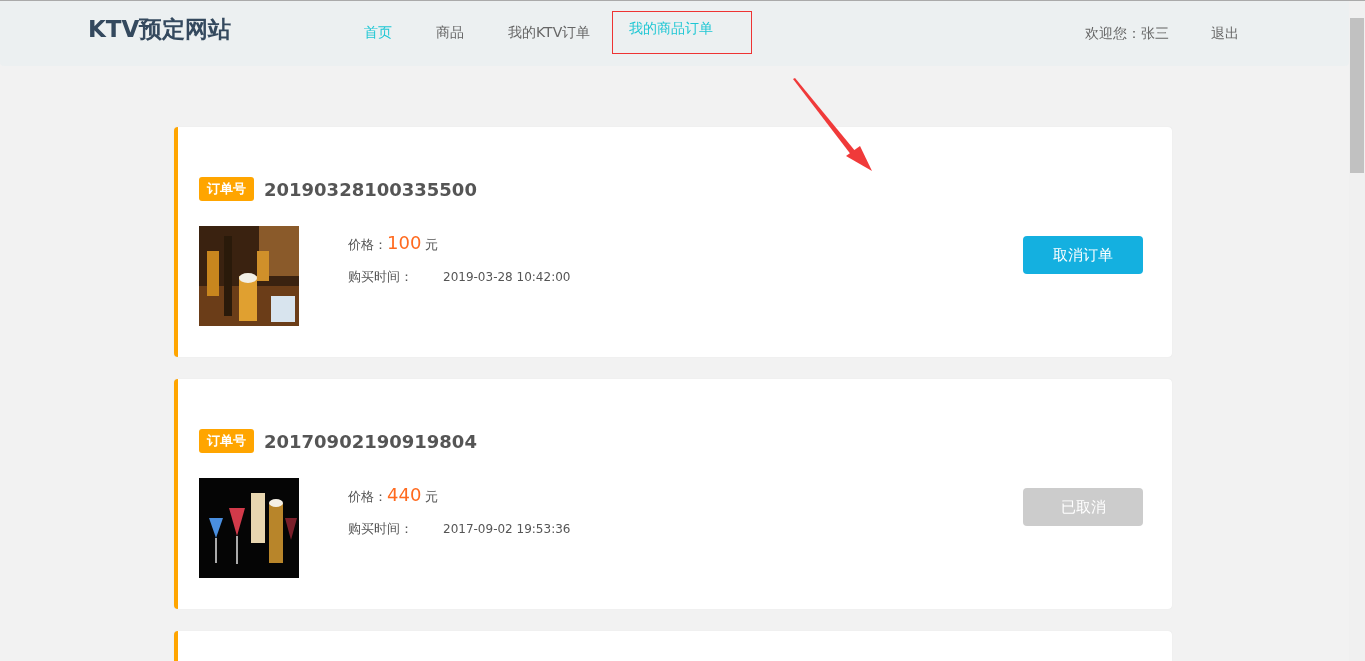 The height and width of the screenshot is (661, 1365). What do you see at coordinates (1127, 33) in the screenshot?
I see `welcome-text: 欢迎您：张三` at bounding box center [1127, 33].